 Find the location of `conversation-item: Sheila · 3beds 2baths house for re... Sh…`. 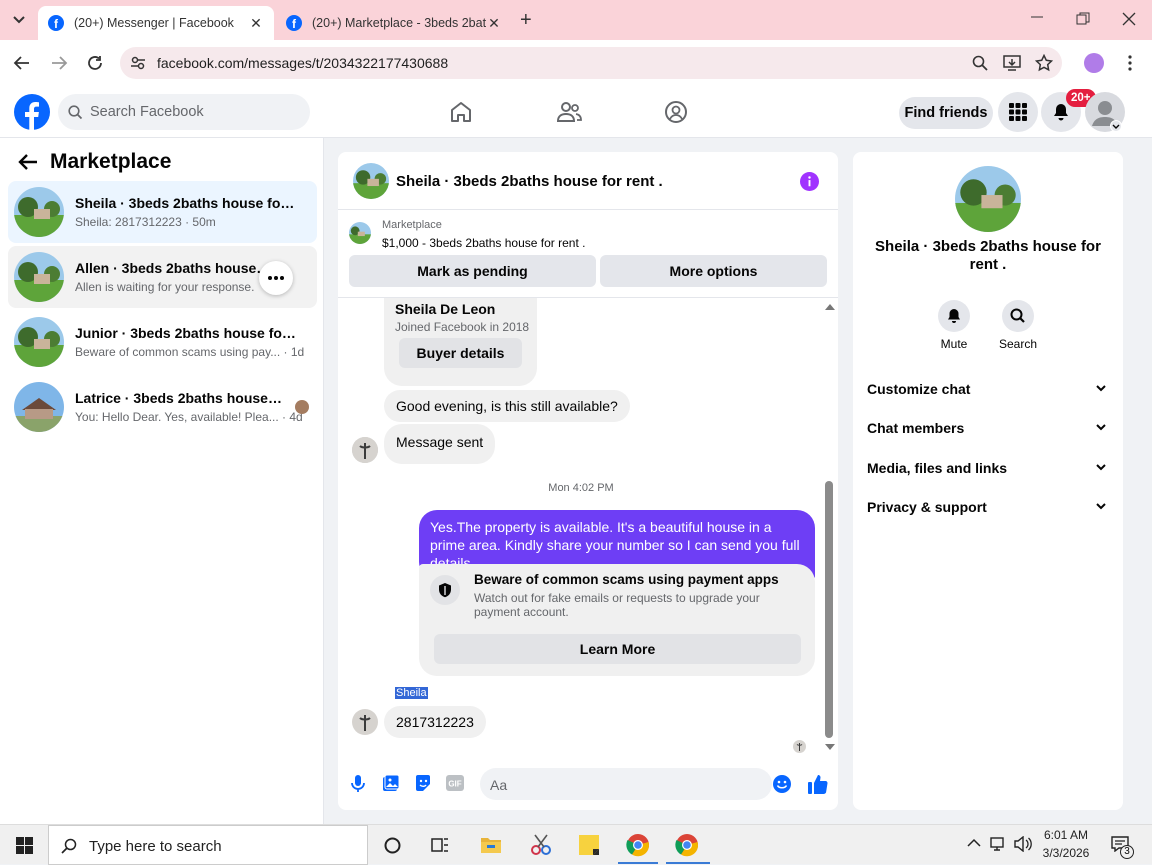

conversation-item: Sheila · 3beds 2baths house for re... Sh… is located at coordinates (162, 212).